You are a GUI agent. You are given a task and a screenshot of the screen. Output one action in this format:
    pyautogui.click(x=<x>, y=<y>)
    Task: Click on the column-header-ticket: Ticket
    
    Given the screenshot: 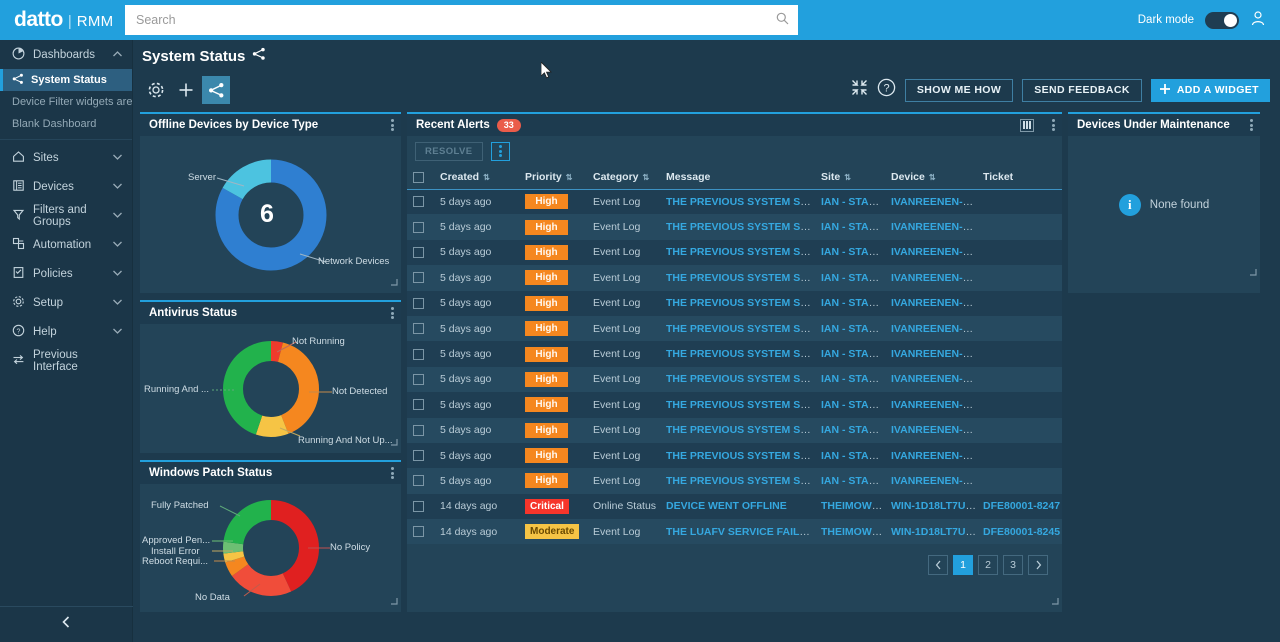 What is the action you would take?
    pyautogui.click(x=1019, y=178)
    